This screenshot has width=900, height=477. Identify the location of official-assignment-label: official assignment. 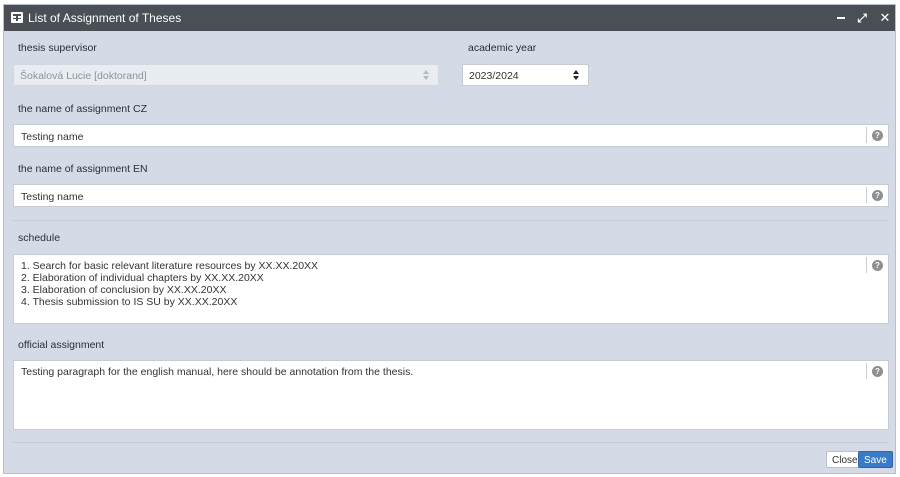
(61, 345).